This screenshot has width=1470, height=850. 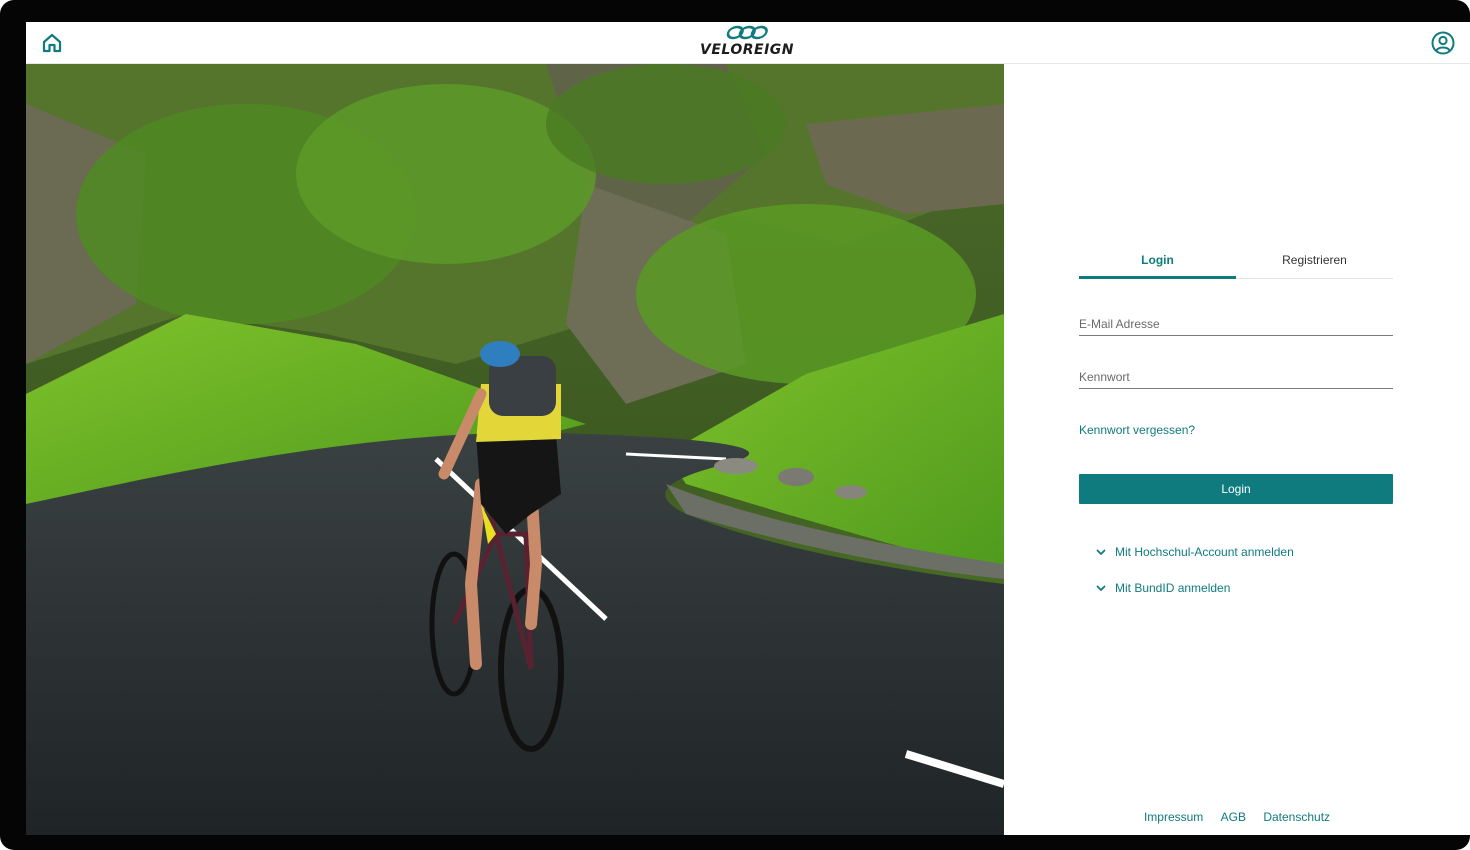 I want to click on impressum-link: Impressum, so click(x=1173, y=817).